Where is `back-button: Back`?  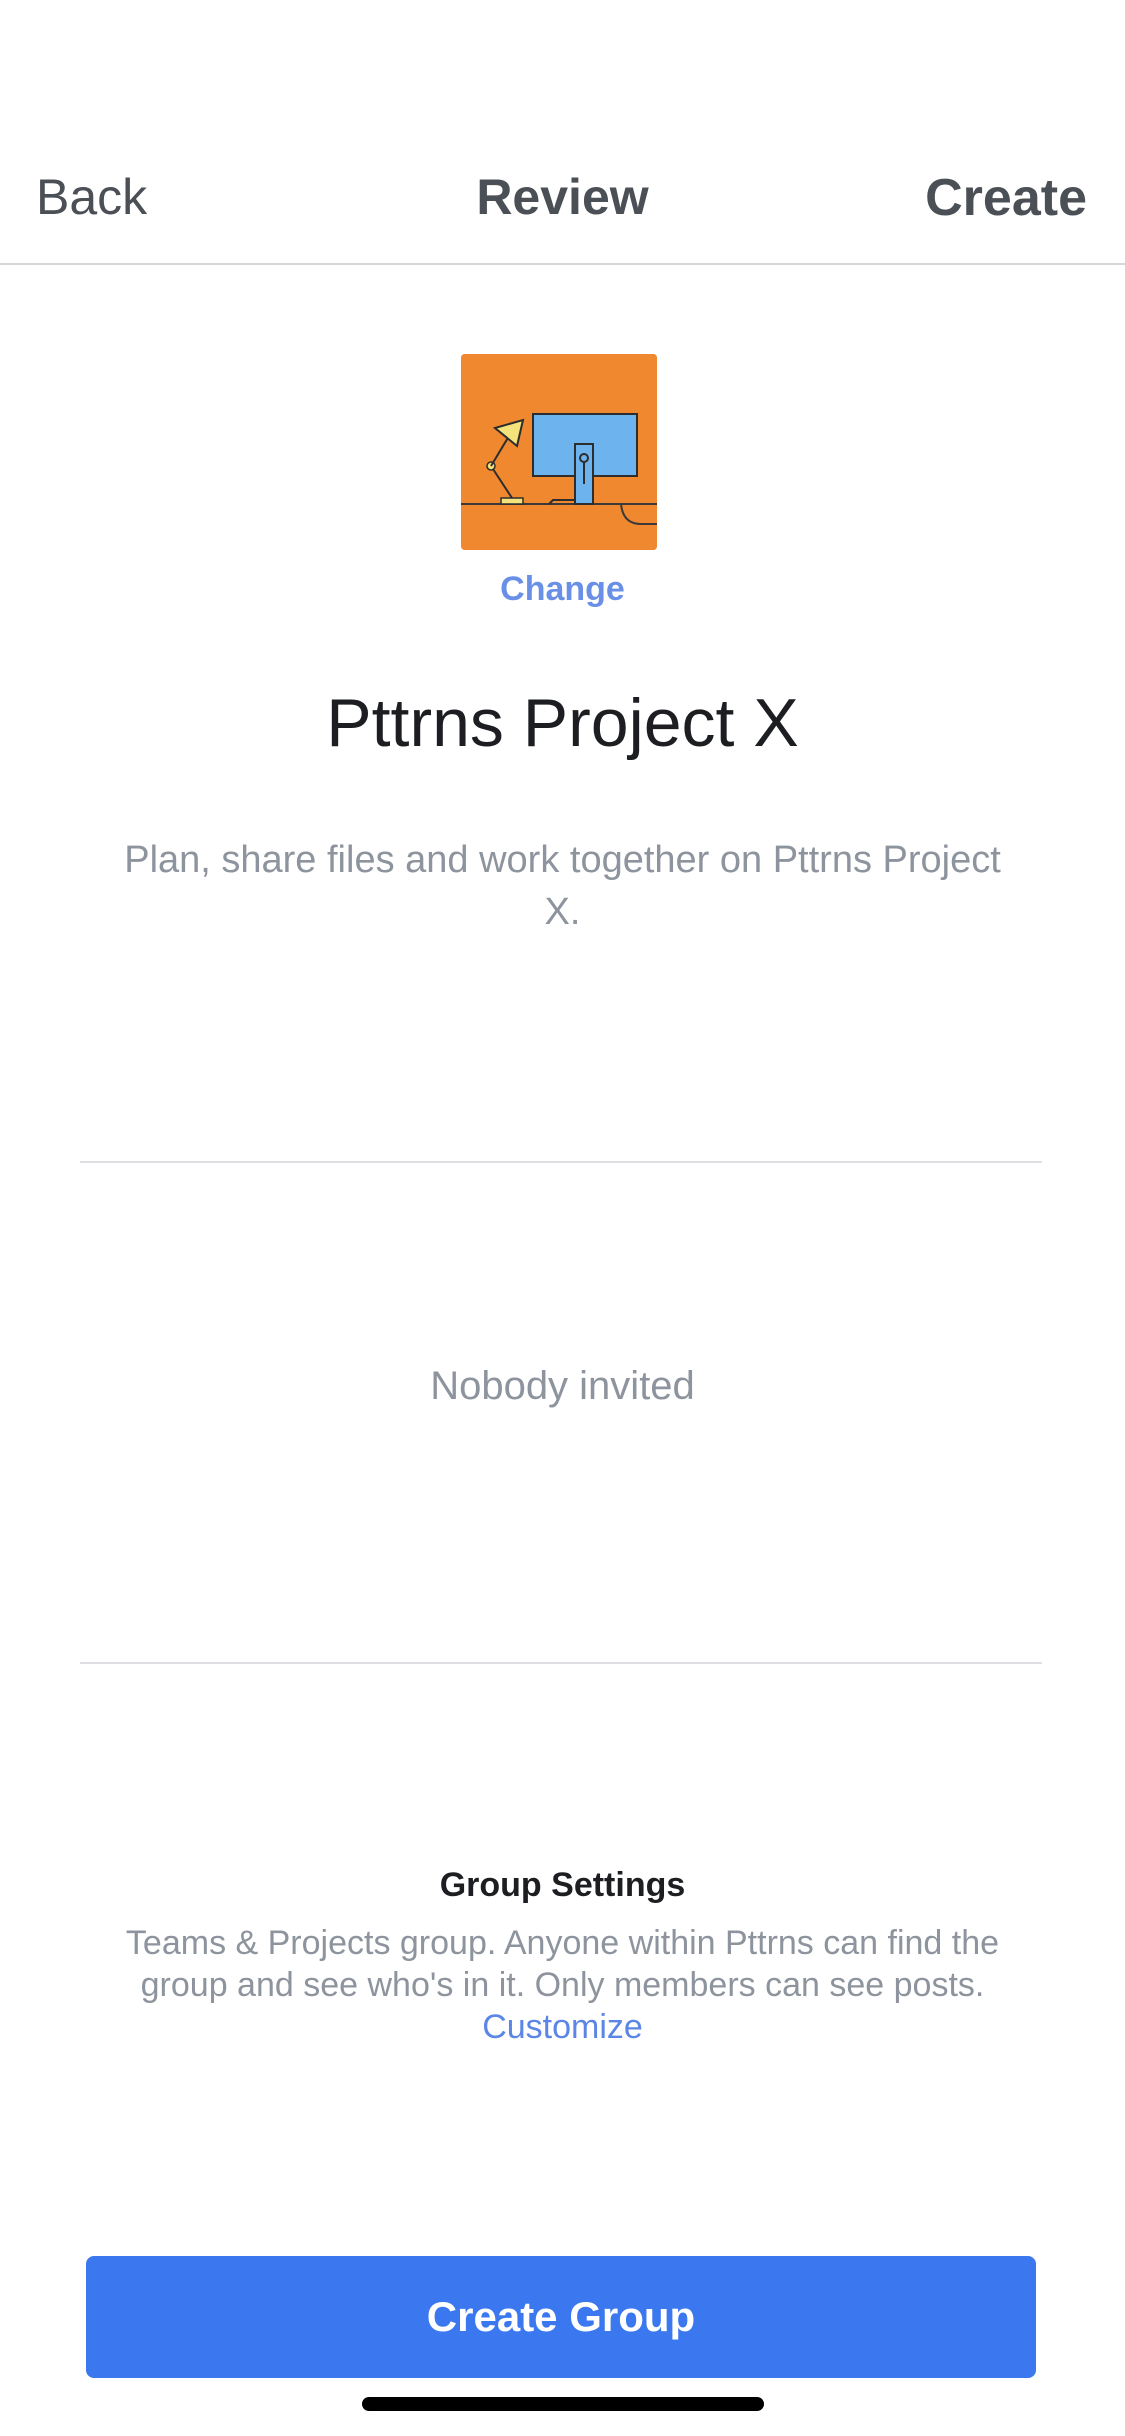 back-button: Back is located at coordinates (91, 197).